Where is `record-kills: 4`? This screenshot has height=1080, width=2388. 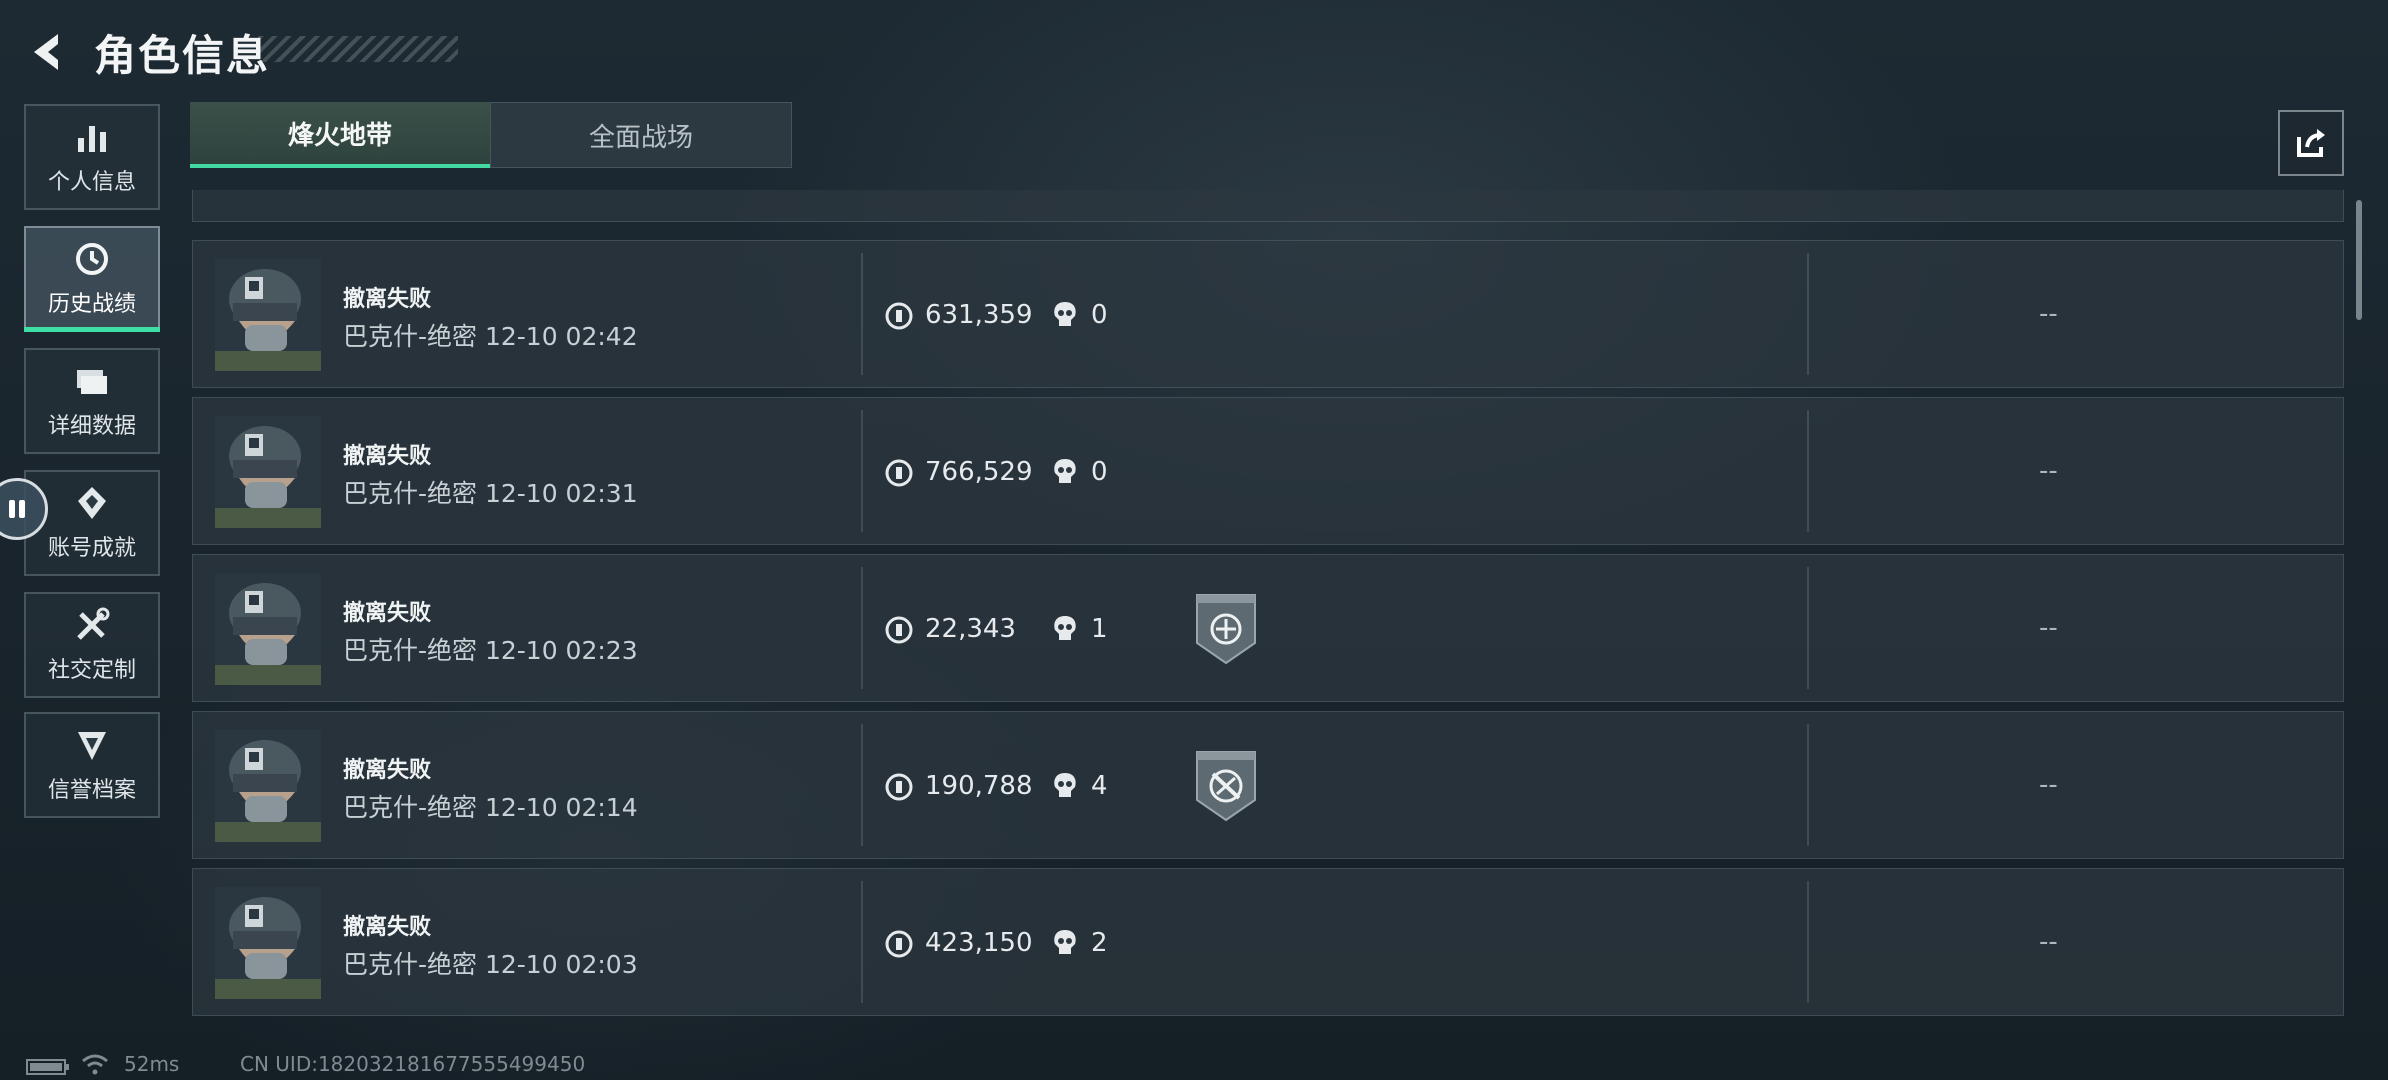
record-kills: 4 is located at coordinates (1099, 786).